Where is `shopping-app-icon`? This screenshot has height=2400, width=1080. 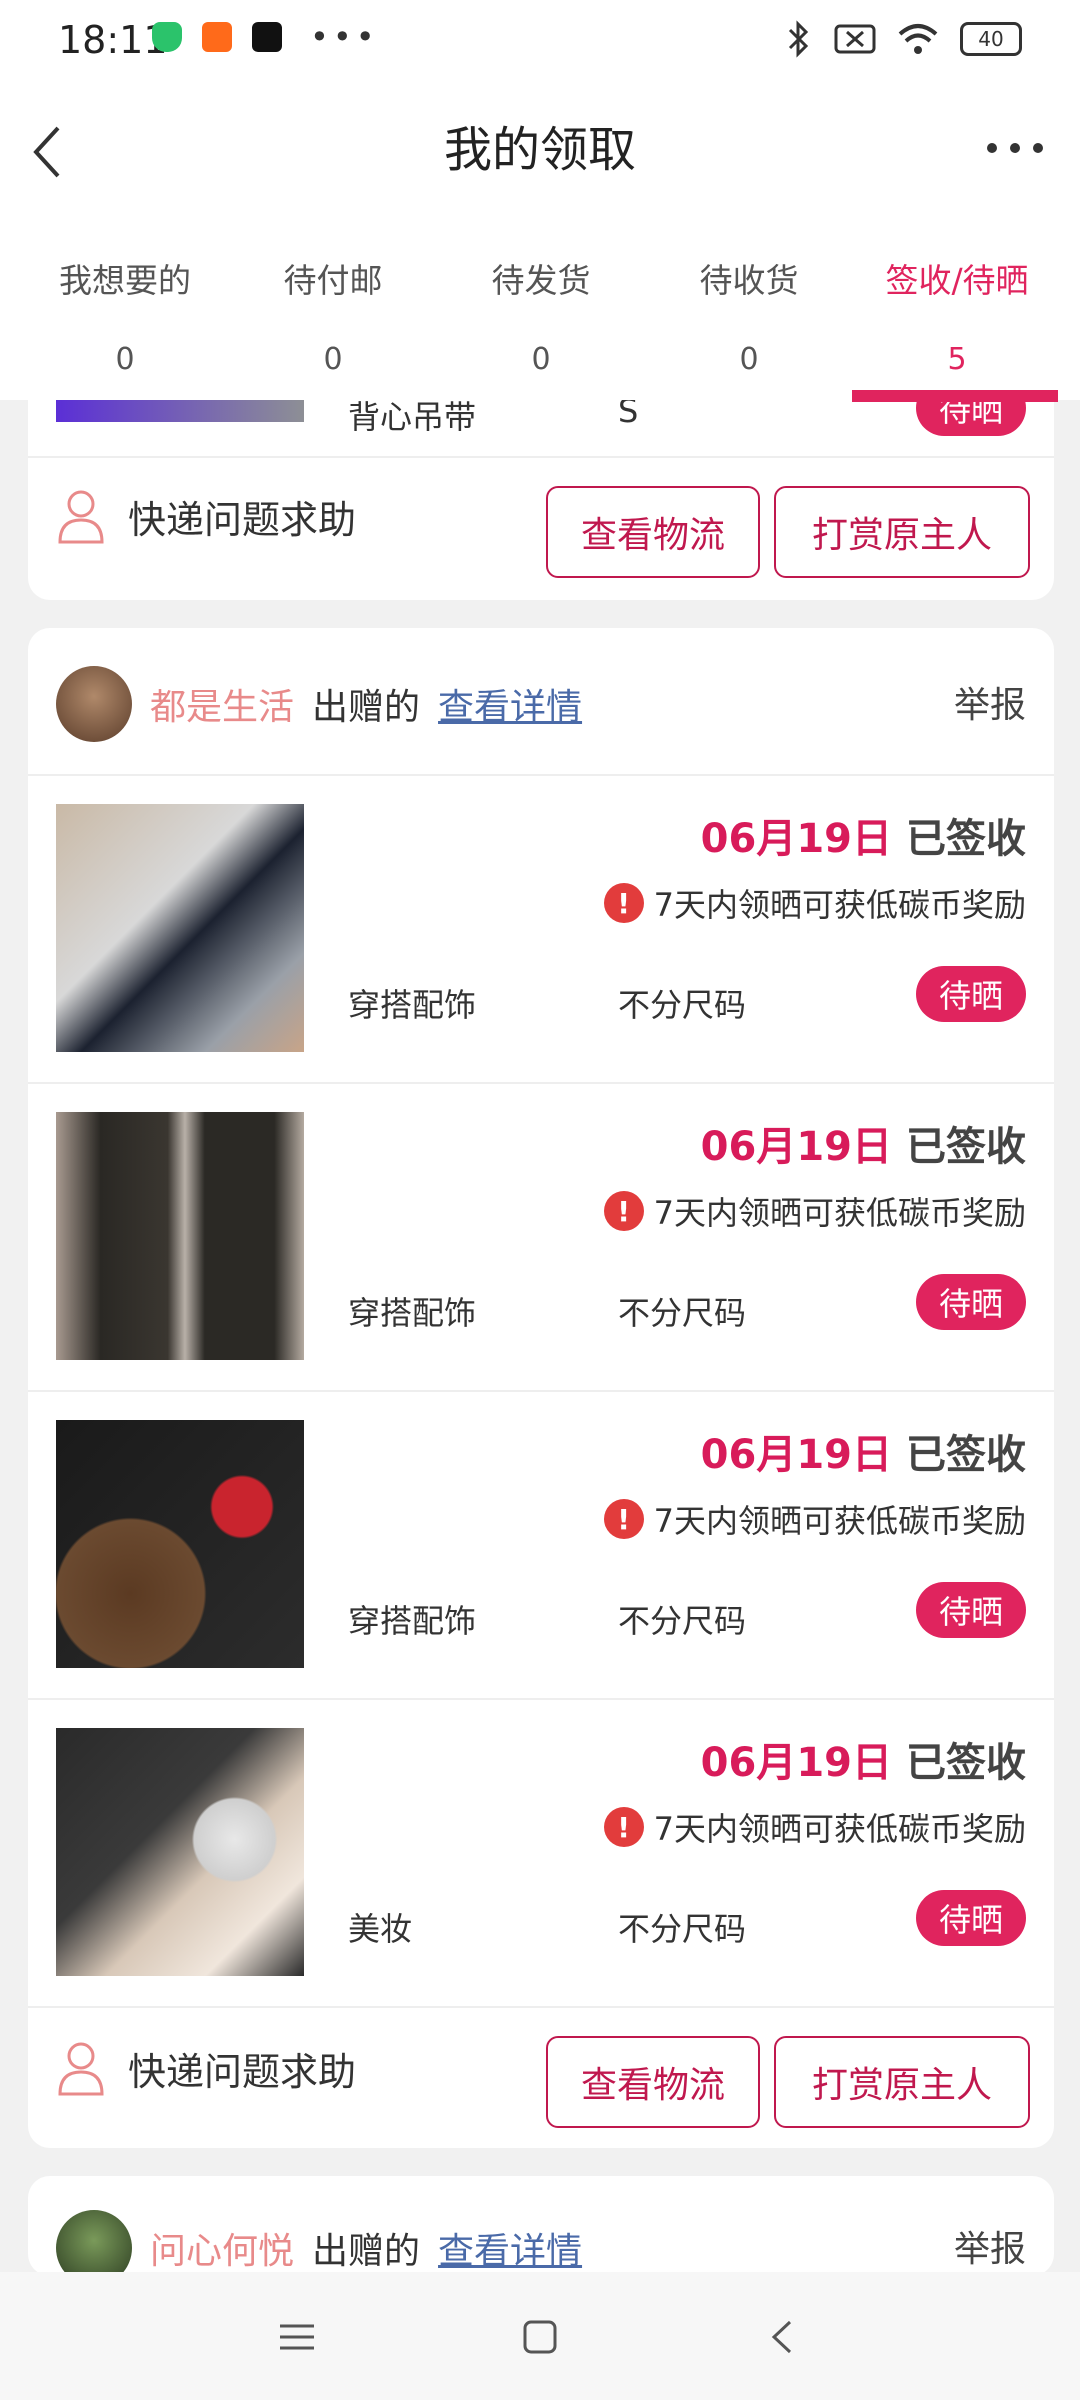
shopping-app-icon is located at coordinates (217, 37).